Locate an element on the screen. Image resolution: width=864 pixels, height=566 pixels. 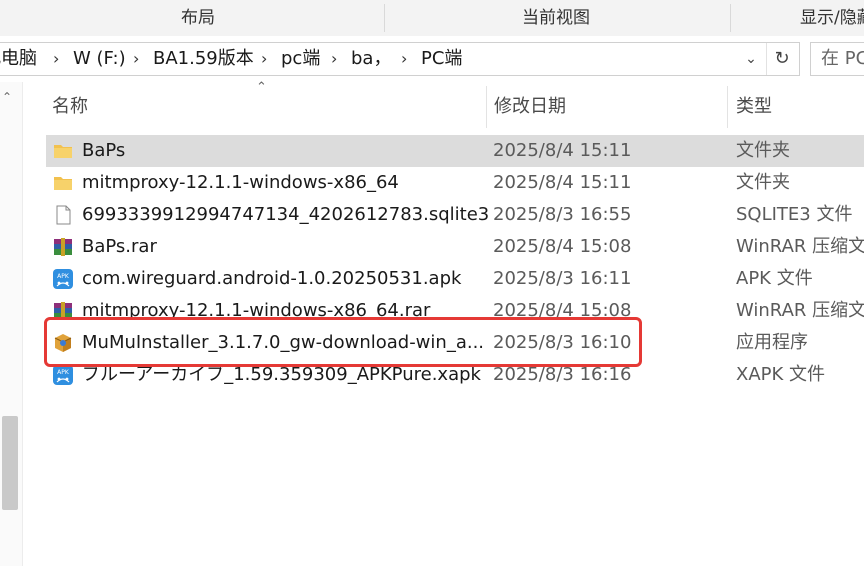
file-row-baps-rar: BaPs.rar 2025/8/4 15:08 WinRAR 压缩文件 is located at coordinates (455, 247).